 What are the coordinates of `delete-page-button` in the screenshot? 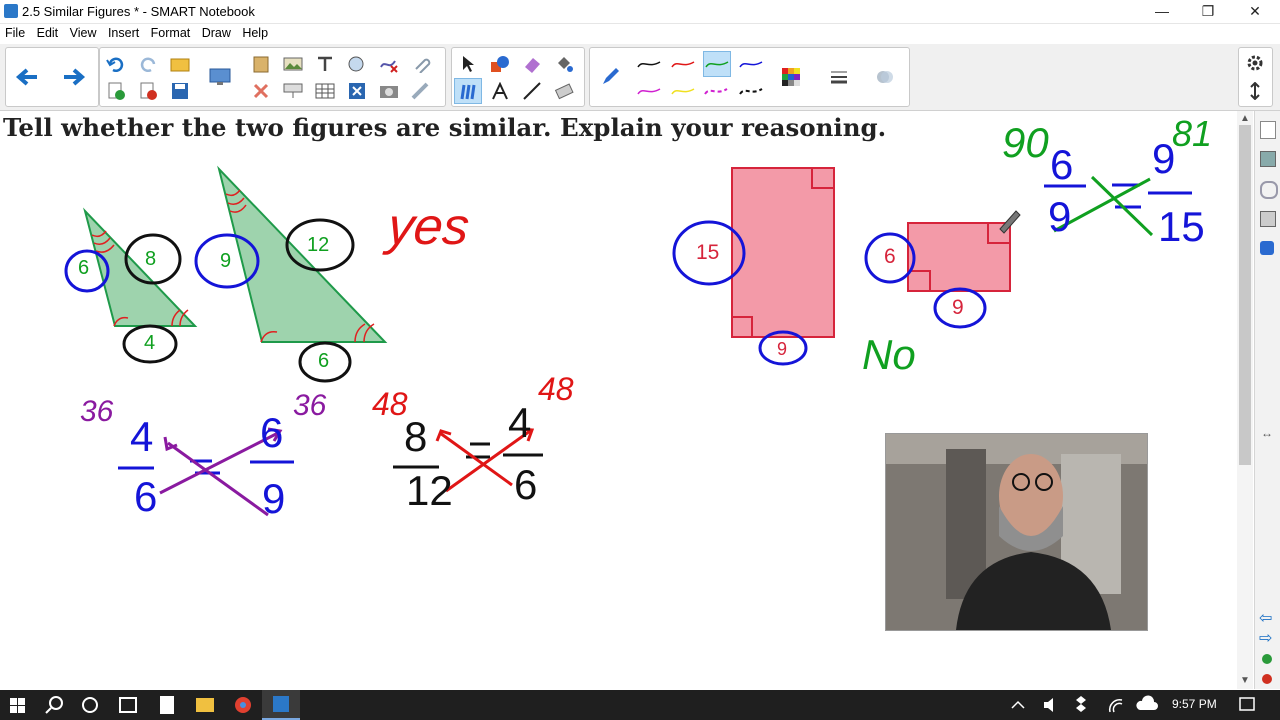 It's located at (148, 91).